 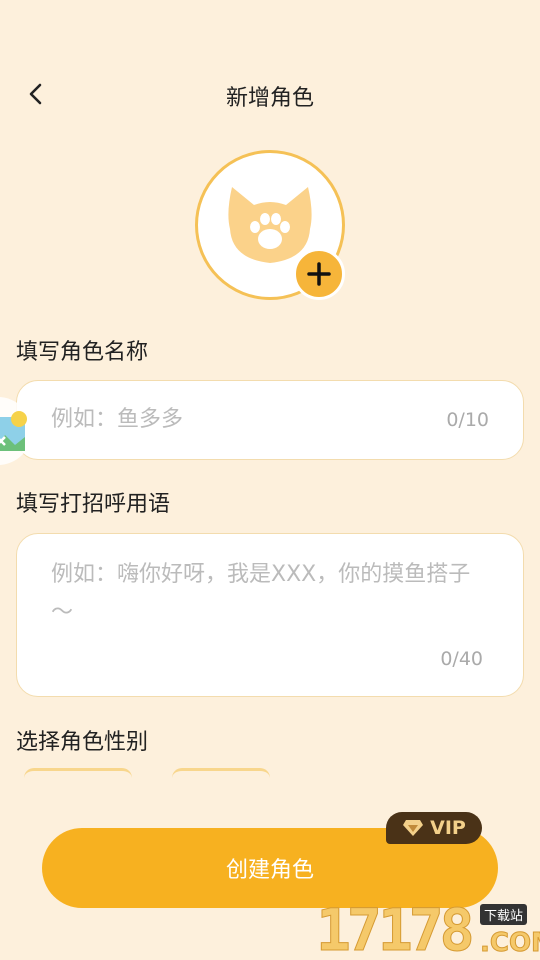 I want to click on plus-icon, so click(x=319, y=274).